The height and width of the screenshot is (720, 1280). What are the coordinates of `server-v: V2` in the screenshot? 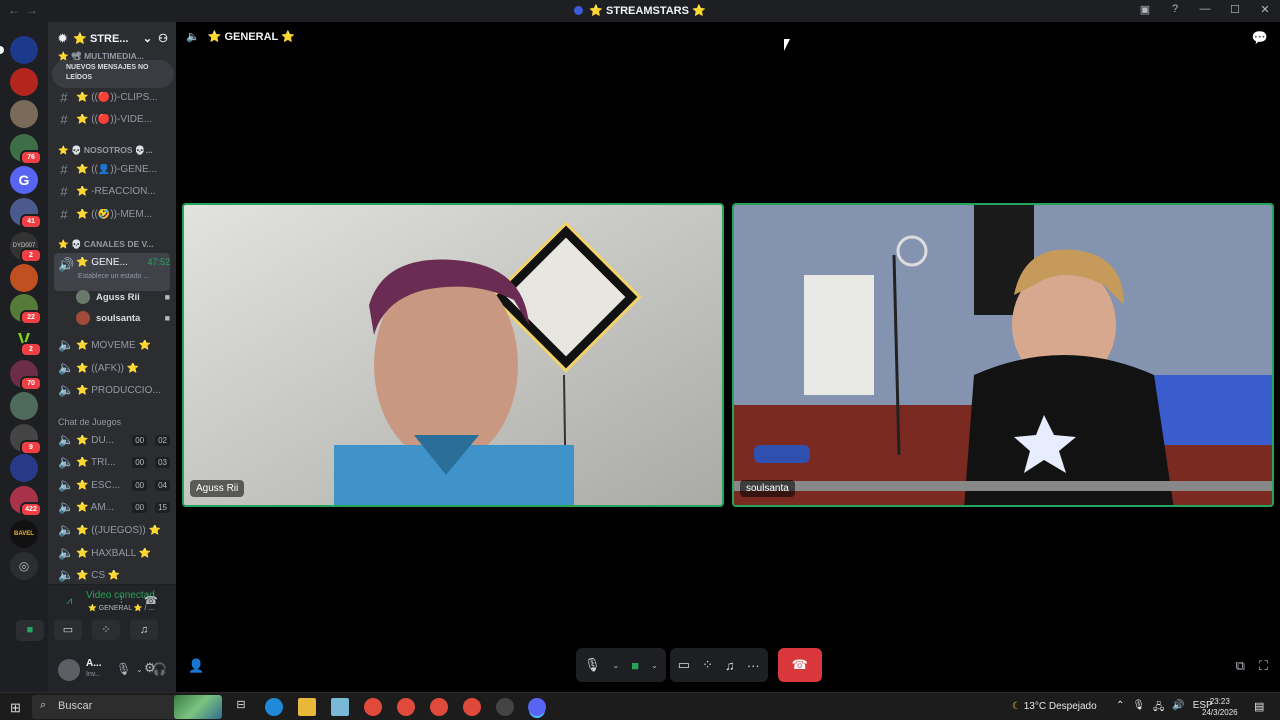 It's located at (26, 341).